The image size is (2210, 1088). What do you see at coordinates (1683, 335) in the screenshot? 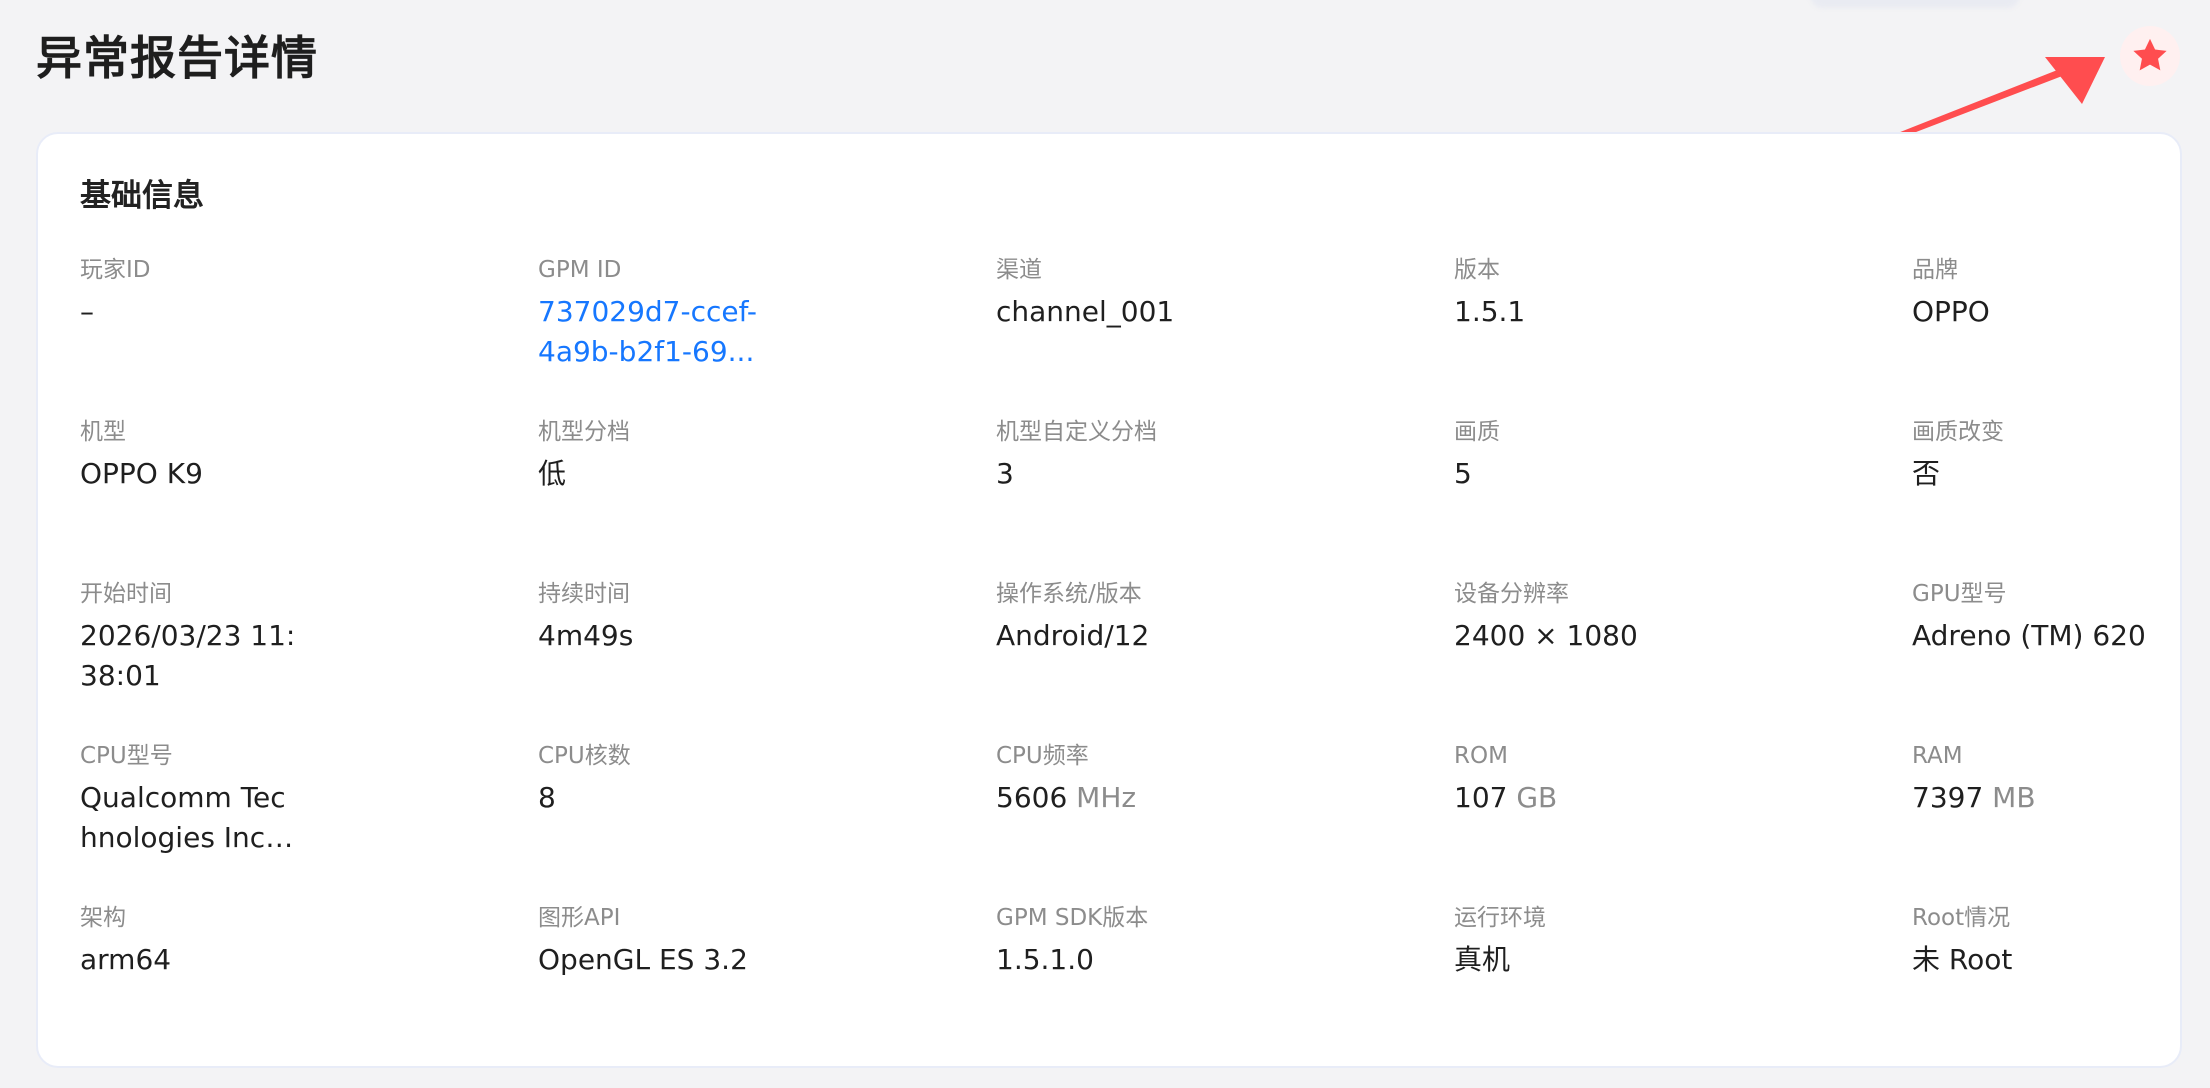
I see `field-version: 版本 1.5.1` at bounding box center [1683, 335].